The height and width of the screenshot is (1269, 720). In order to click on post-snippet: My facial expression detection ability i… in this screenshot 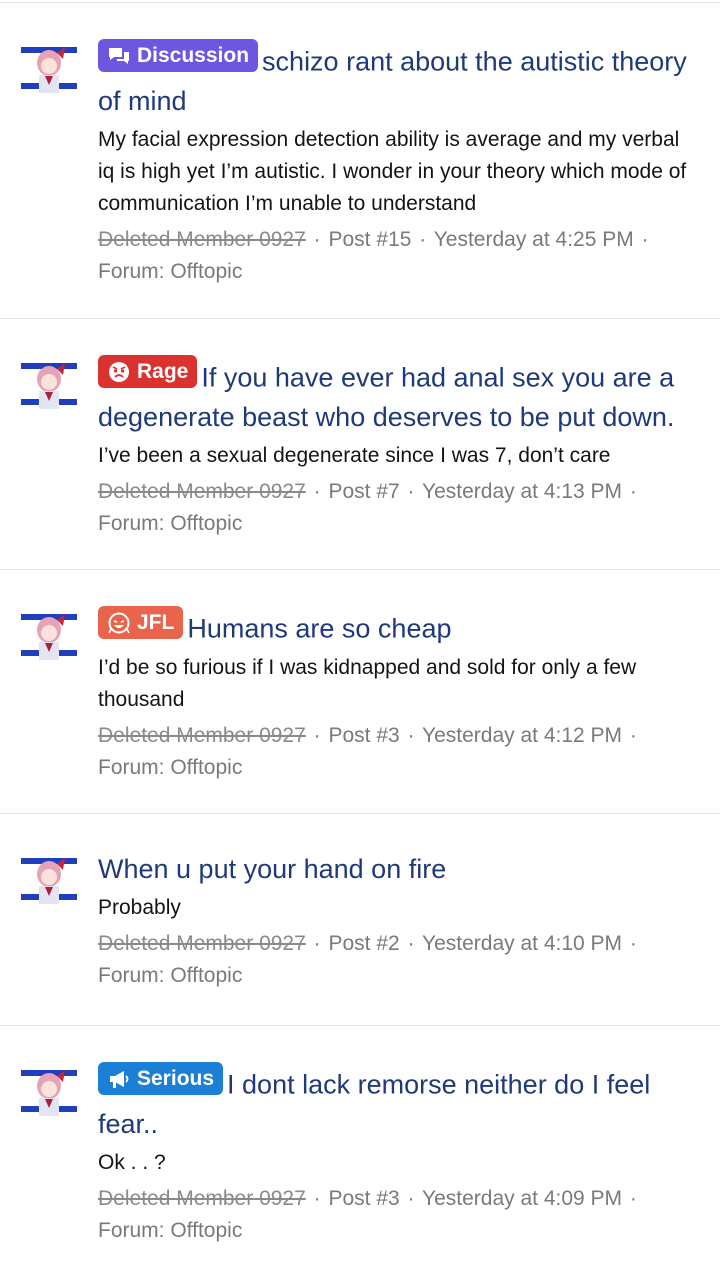, I will do `click(392, 171)`.